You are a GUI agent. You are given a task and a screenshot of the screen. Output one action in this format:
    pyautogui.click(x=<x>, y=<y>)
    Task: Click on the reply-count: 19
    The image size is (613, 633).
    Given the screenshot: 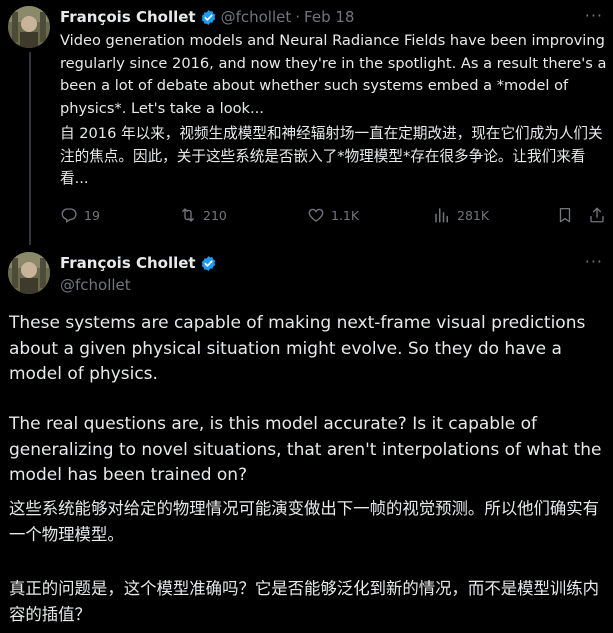 What is the action you would take?
    pyautogui.click(x=92, y=215)
    